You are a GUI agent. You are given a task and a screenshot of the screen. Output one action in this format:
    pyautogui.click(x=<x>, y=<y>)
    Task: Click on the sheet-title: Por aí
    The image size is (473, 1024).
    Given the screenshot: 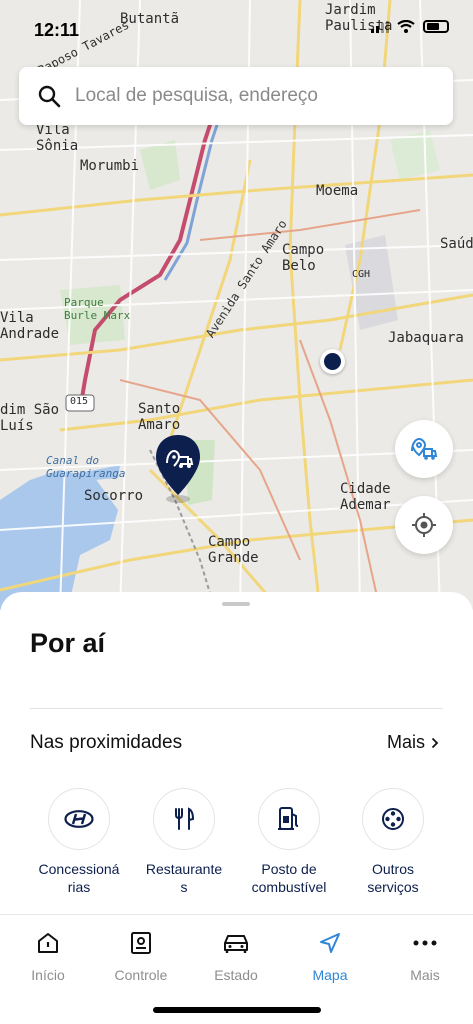 What is the action you would take?
    pyautogui.click(x=68, y=643)
    